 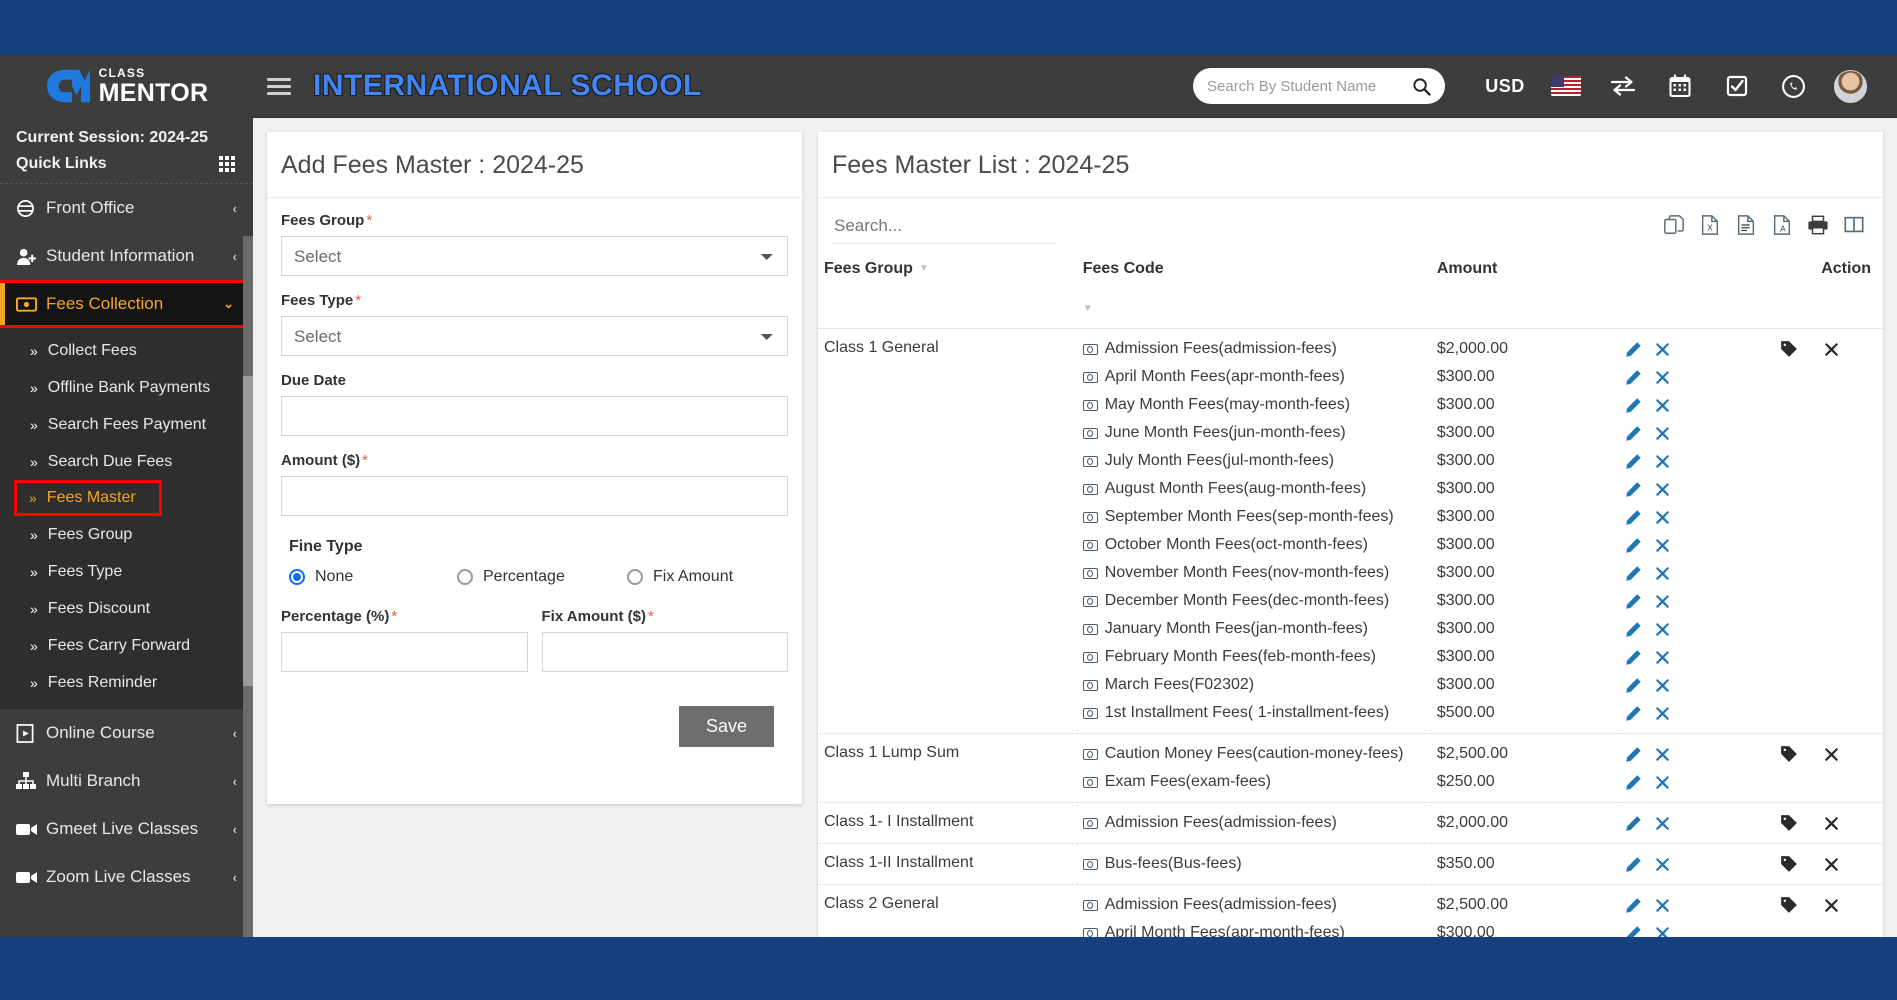 What do you see at coordinates (126, 608) in the screenshot?
I see `sidebar-subitem-fees-discount: » Fees Discount` at bounding box center [126, 608].